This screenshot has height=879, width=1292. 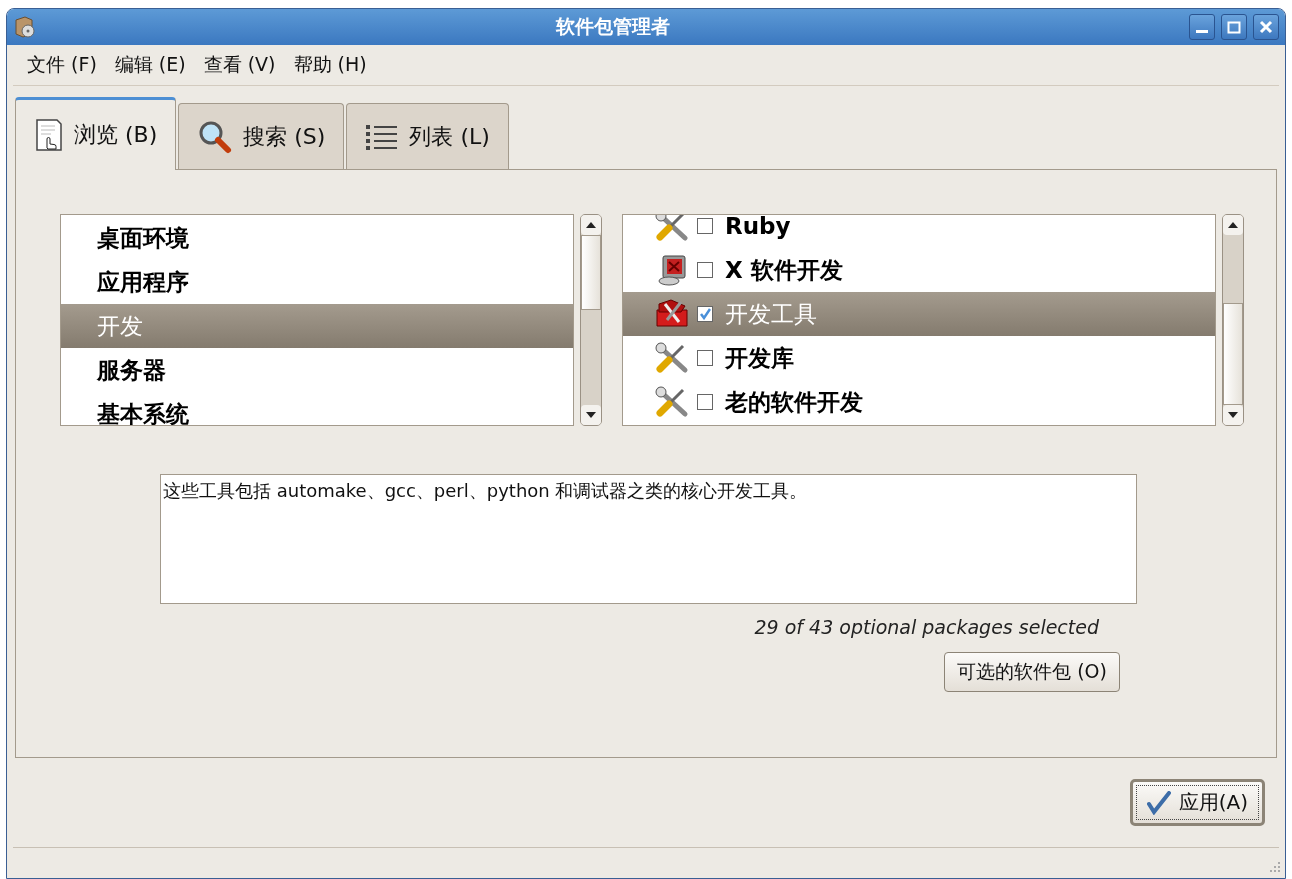 What do you see at coordinates (612, 26) in the screenshot?
I see `window-title: 软件包管理者` at bounding box center [612, 26].